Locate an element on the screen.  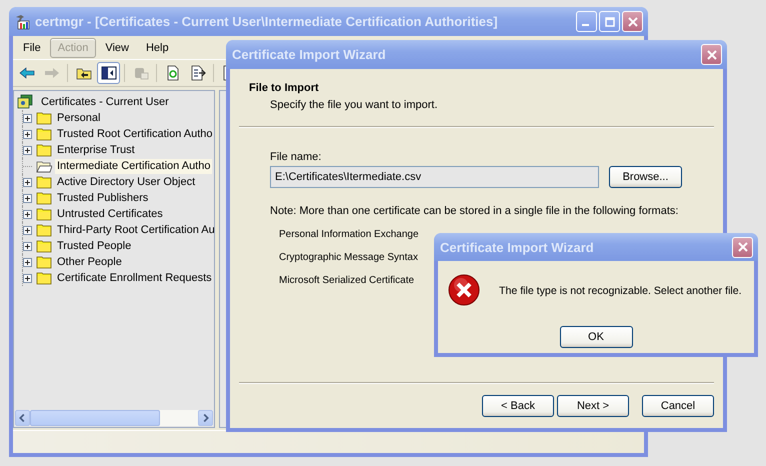
menu-item: Help is located at coordinates (157, 48).